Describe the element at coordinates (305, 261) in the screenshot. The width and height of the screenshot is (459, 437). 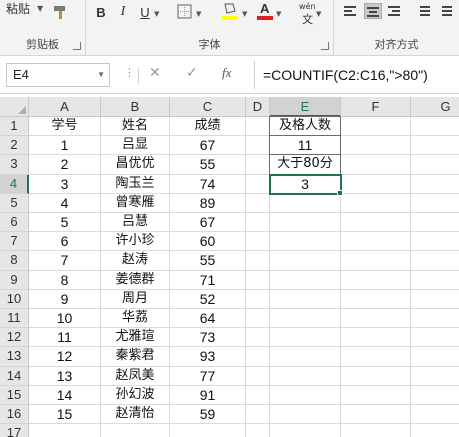
I see `cell-e8` at that location.